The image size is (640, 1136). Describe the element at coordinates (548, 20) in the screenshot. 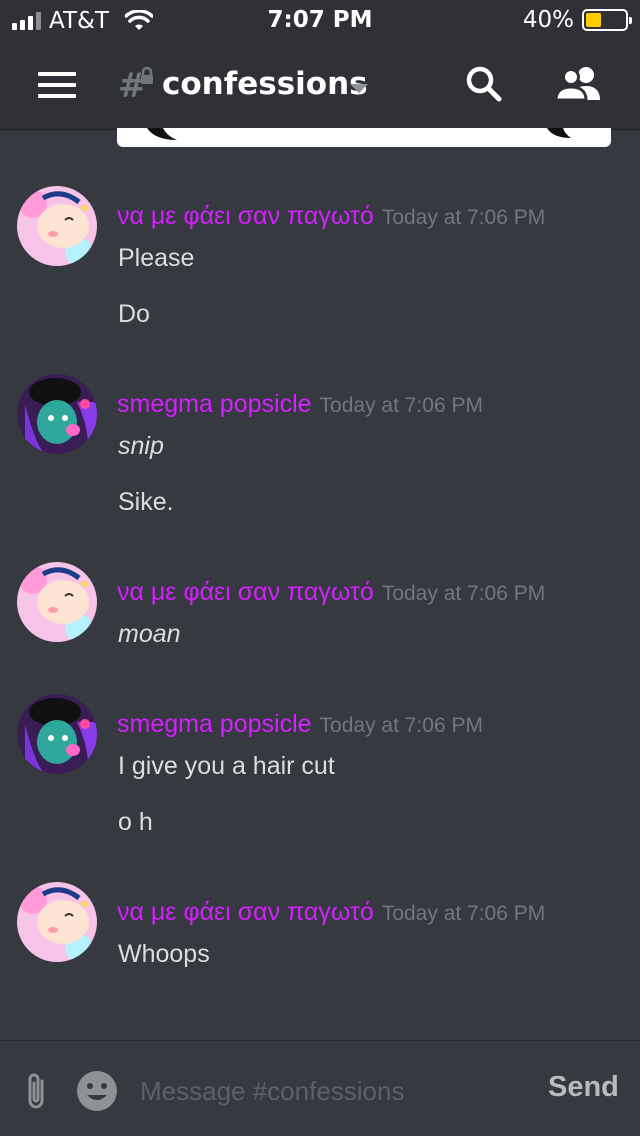

I see `battery-percent: 40%` at that location.